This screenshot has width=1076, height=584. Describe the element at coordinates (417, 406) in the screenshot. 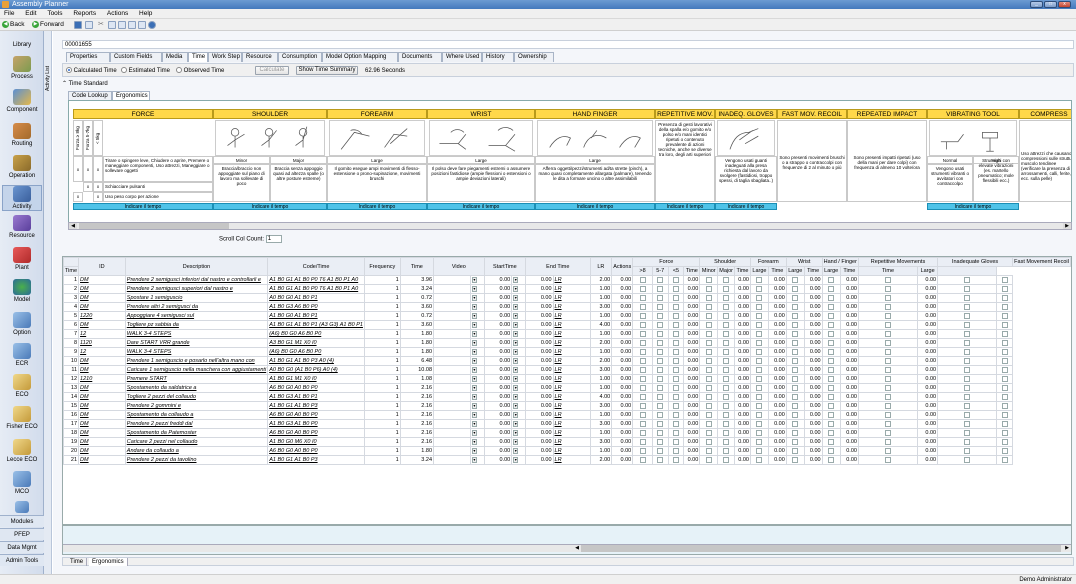

I see `cell-time: 2.16` at that location.